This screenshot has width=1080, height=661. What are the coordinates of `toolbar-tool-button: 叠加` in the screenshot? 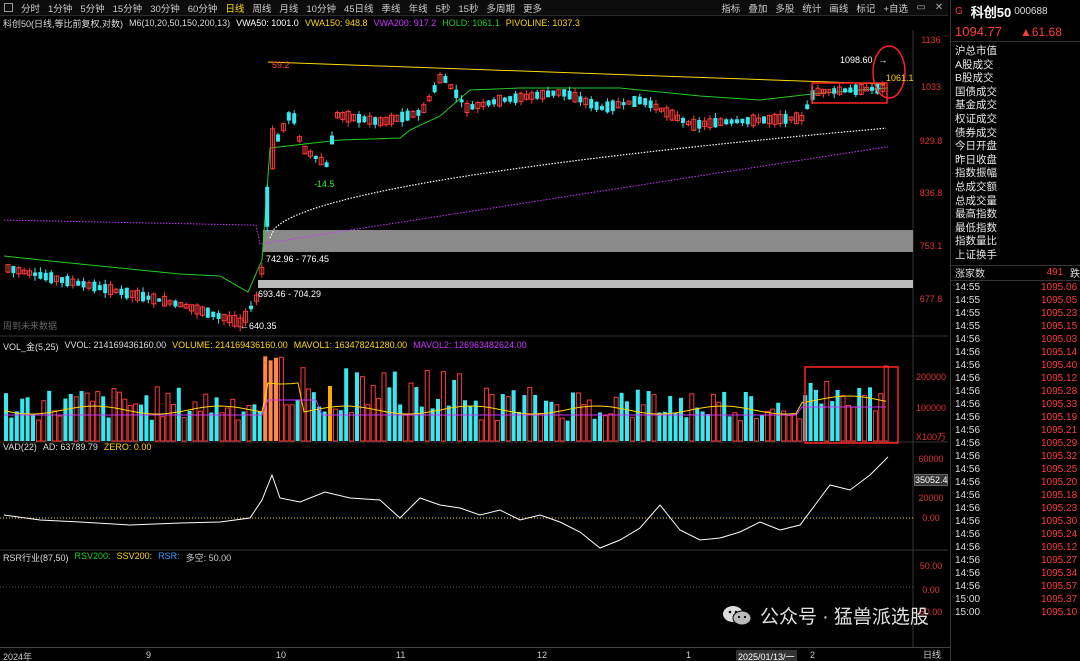 It's located at (757, 8).